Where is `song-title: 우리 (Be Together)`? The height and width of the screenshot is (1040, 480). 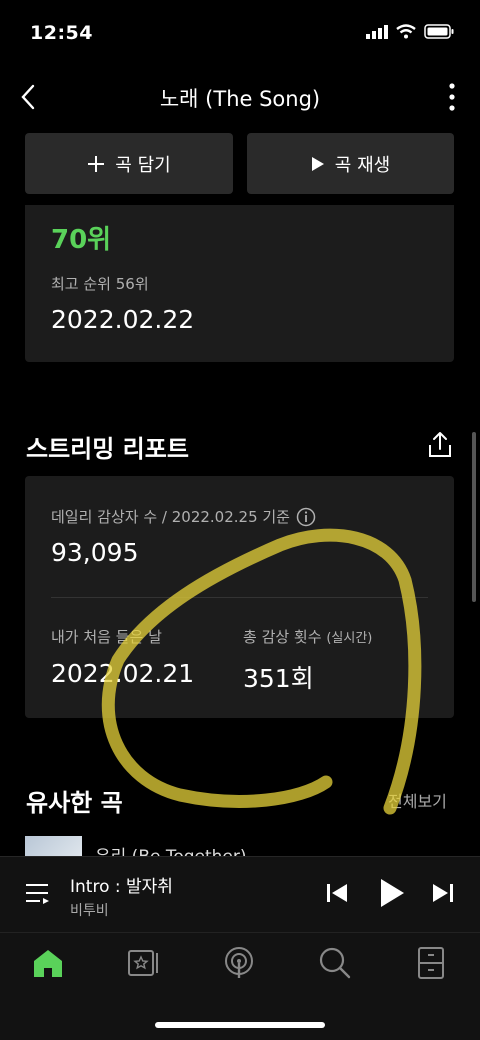
song-title: 우리 (Be Together) is located at coordinates (171, 849).